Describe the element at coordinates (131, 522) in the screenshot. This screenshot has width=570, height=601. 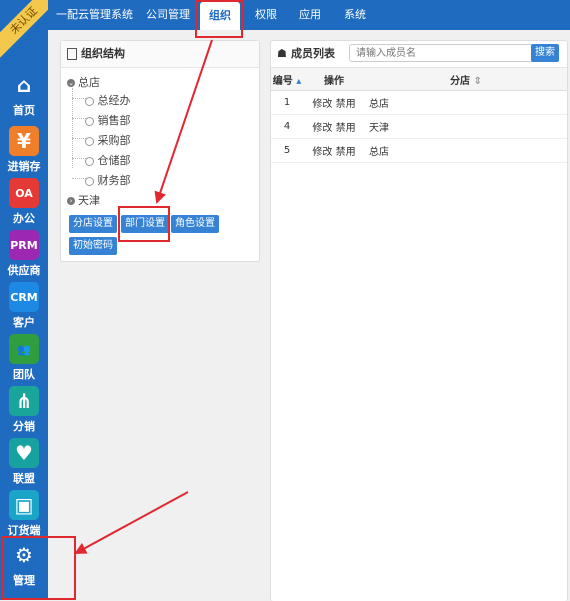
I see `arrow-to-manage` at that location.